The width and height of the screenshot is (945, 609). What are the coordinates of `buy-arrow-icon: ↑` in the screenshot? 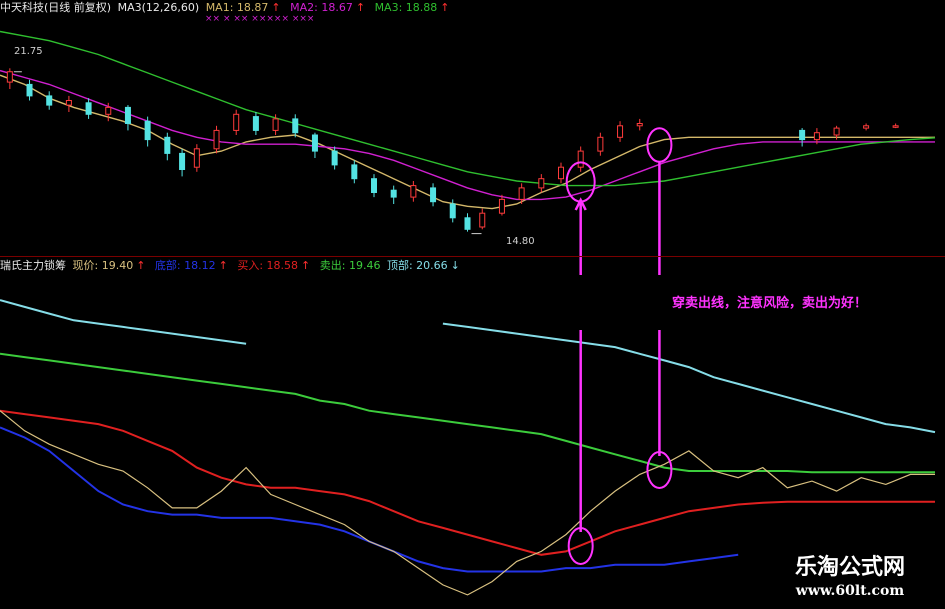 It's located at (306, 265).